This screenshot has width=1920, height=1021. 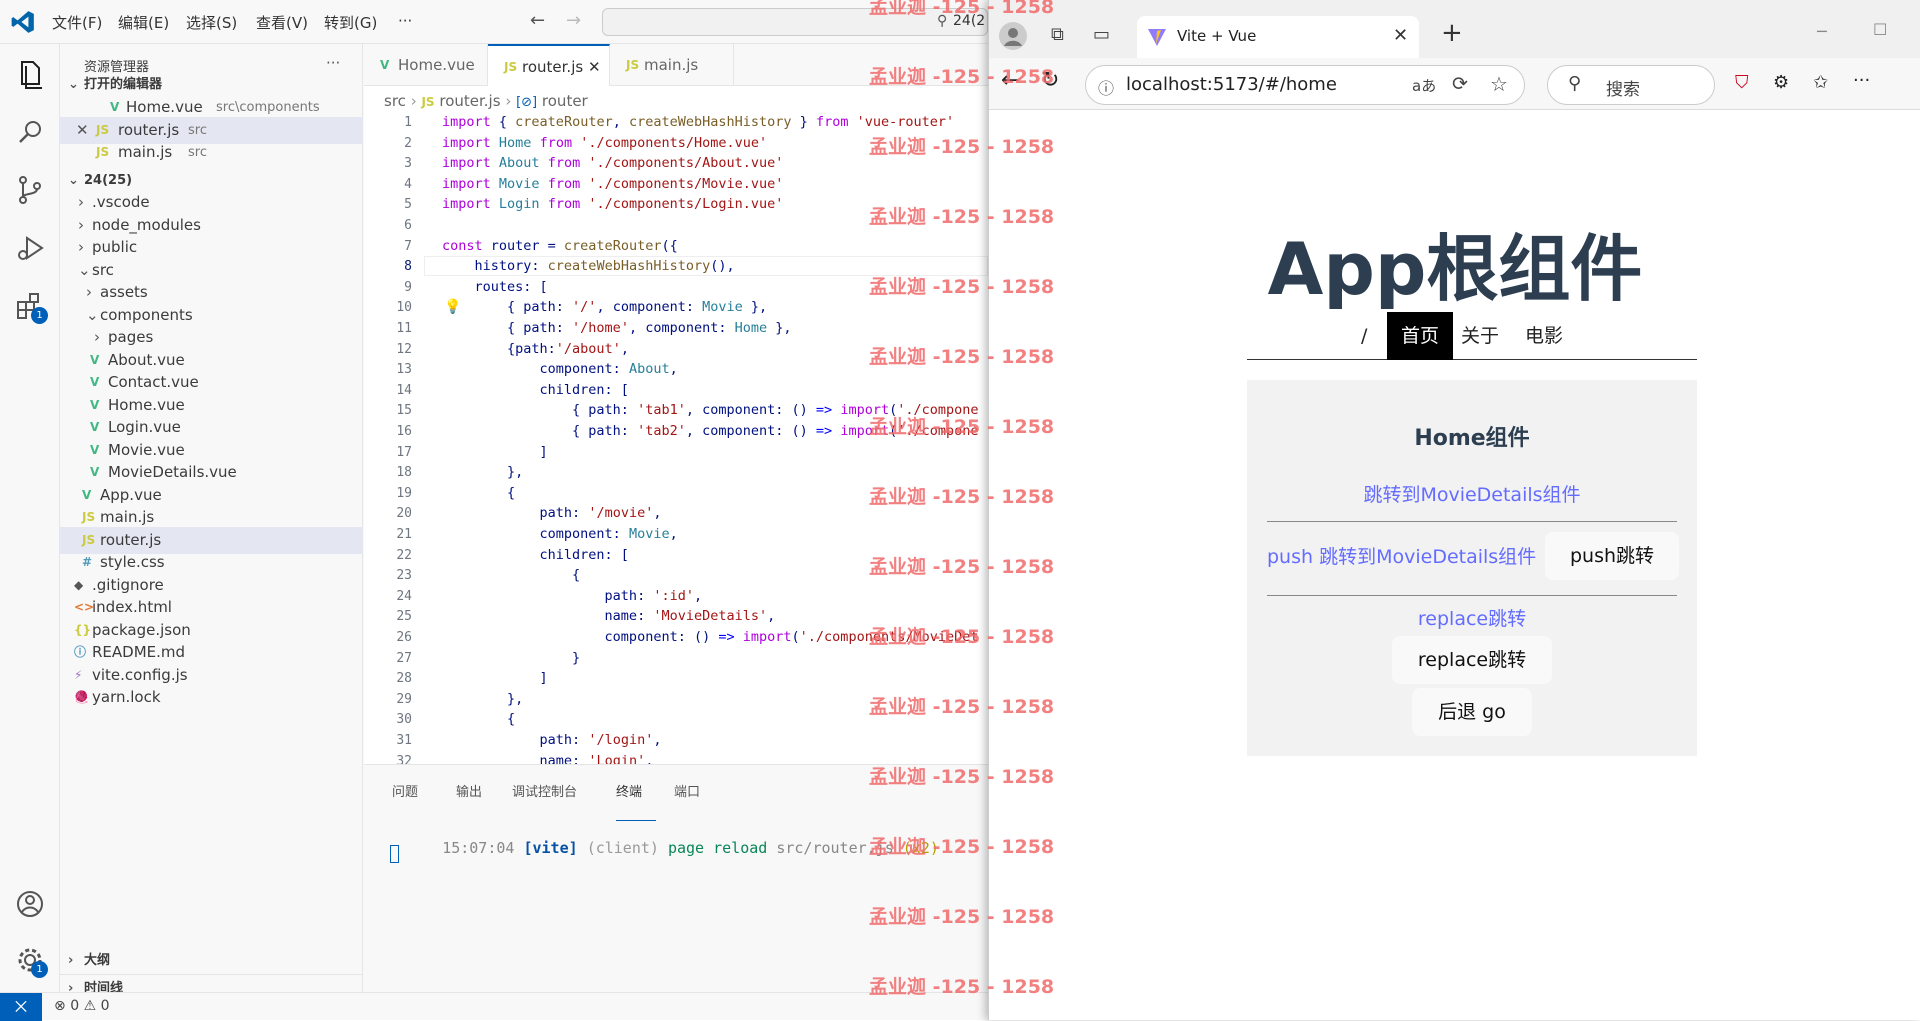 I want to click on minimize-icon: ─, so click(x=1822, y=31).